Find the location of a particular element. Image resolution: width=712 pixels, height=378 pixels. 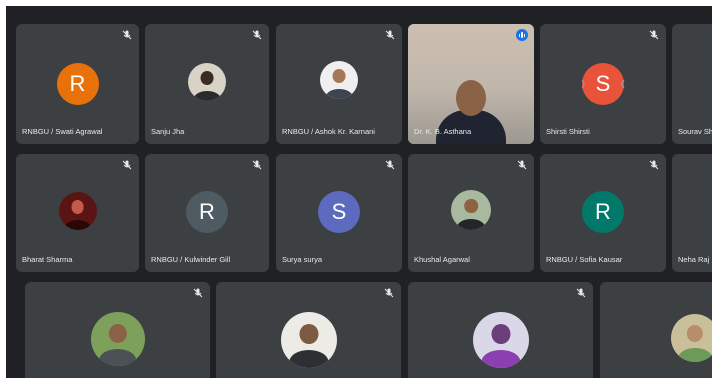

participant-tile-ashok-karnani: RNBGU / Ashok Kr. Karnani is located at coordinates (339, 84).